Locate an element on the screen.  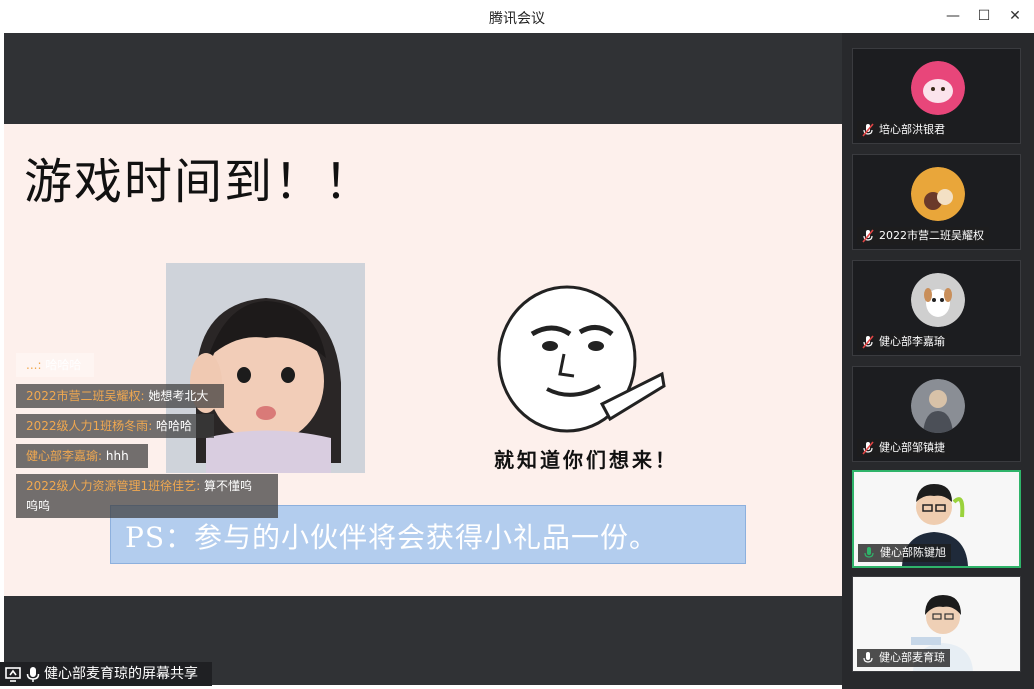
participant-tile-speaking: 健心部陈键旭 is located at coordinates (936, 519).